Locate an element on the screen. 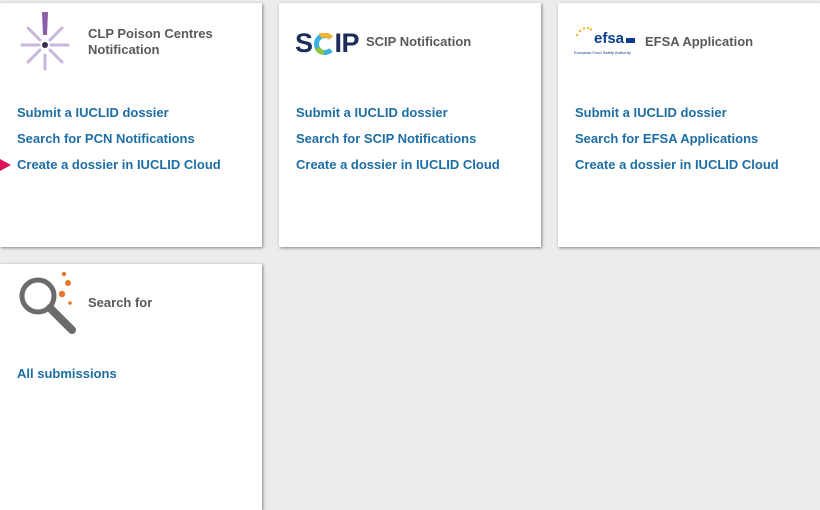 Image resolution: width=820 pixels, height=510 pixels. search-efsa-applications-link: Search for EFSA Applications is located at coordinates (692, 139).